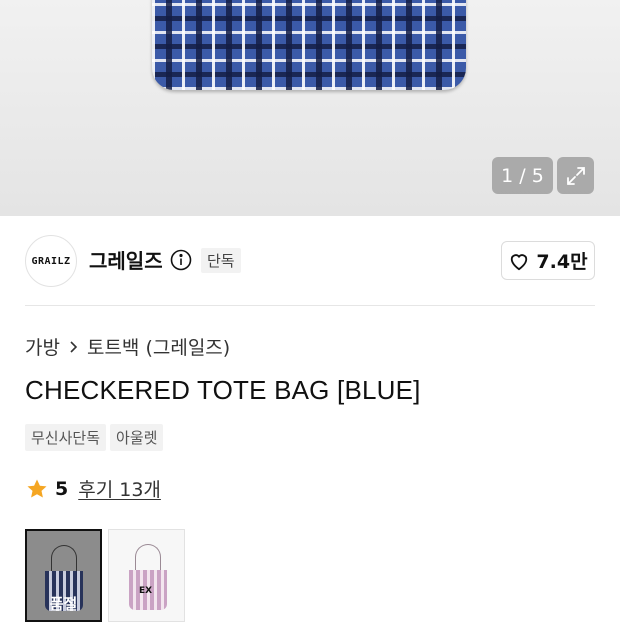 This screenshot has height=622, width=620. I want to click on rating: 5 후기 13개, so click(93, 488).